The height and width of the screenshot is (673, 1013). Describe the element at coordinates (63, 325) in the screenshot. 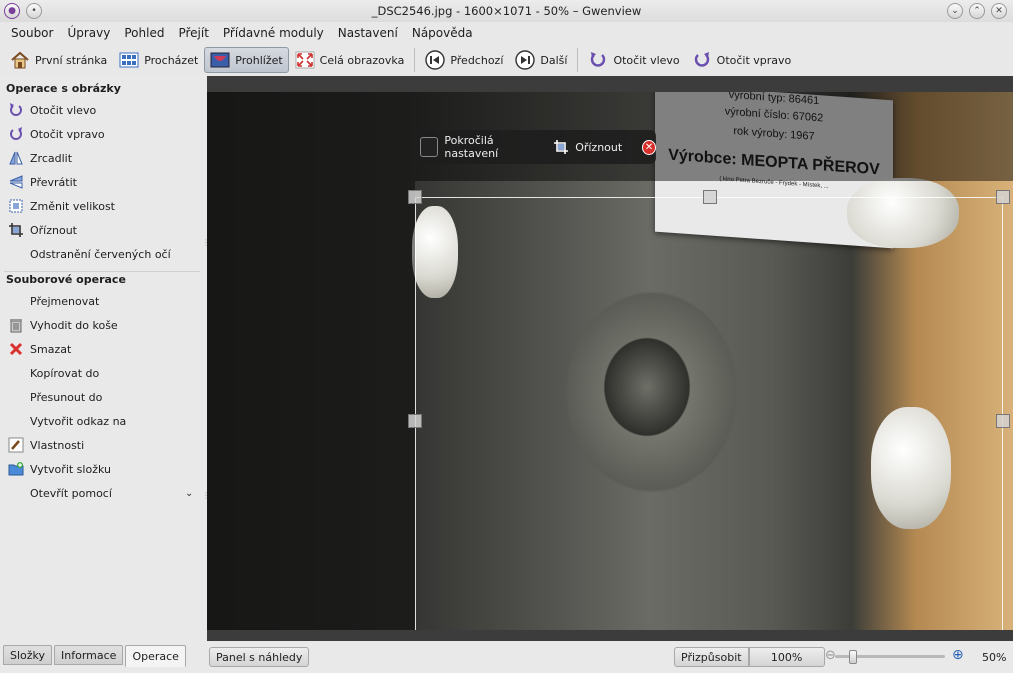

I see `op-trash: Vyhodit do koše` at that location.